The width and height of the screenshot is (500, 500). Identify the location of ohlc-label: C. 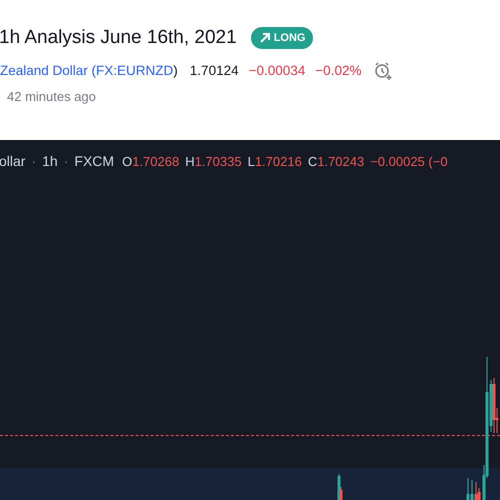
(313, 161).